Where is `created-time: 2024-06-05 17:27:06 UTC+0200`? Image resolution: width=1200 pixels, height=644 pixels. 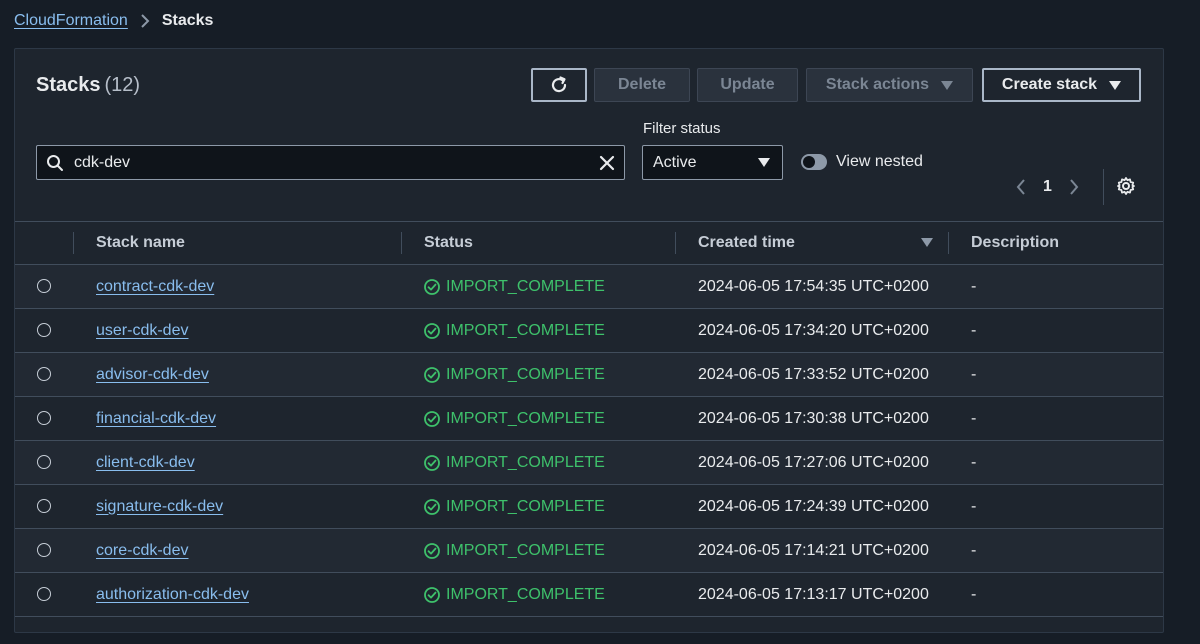
created-time: 2024-06-05 17:27:06 UTC+0200 is located at coordinates (813, 462).